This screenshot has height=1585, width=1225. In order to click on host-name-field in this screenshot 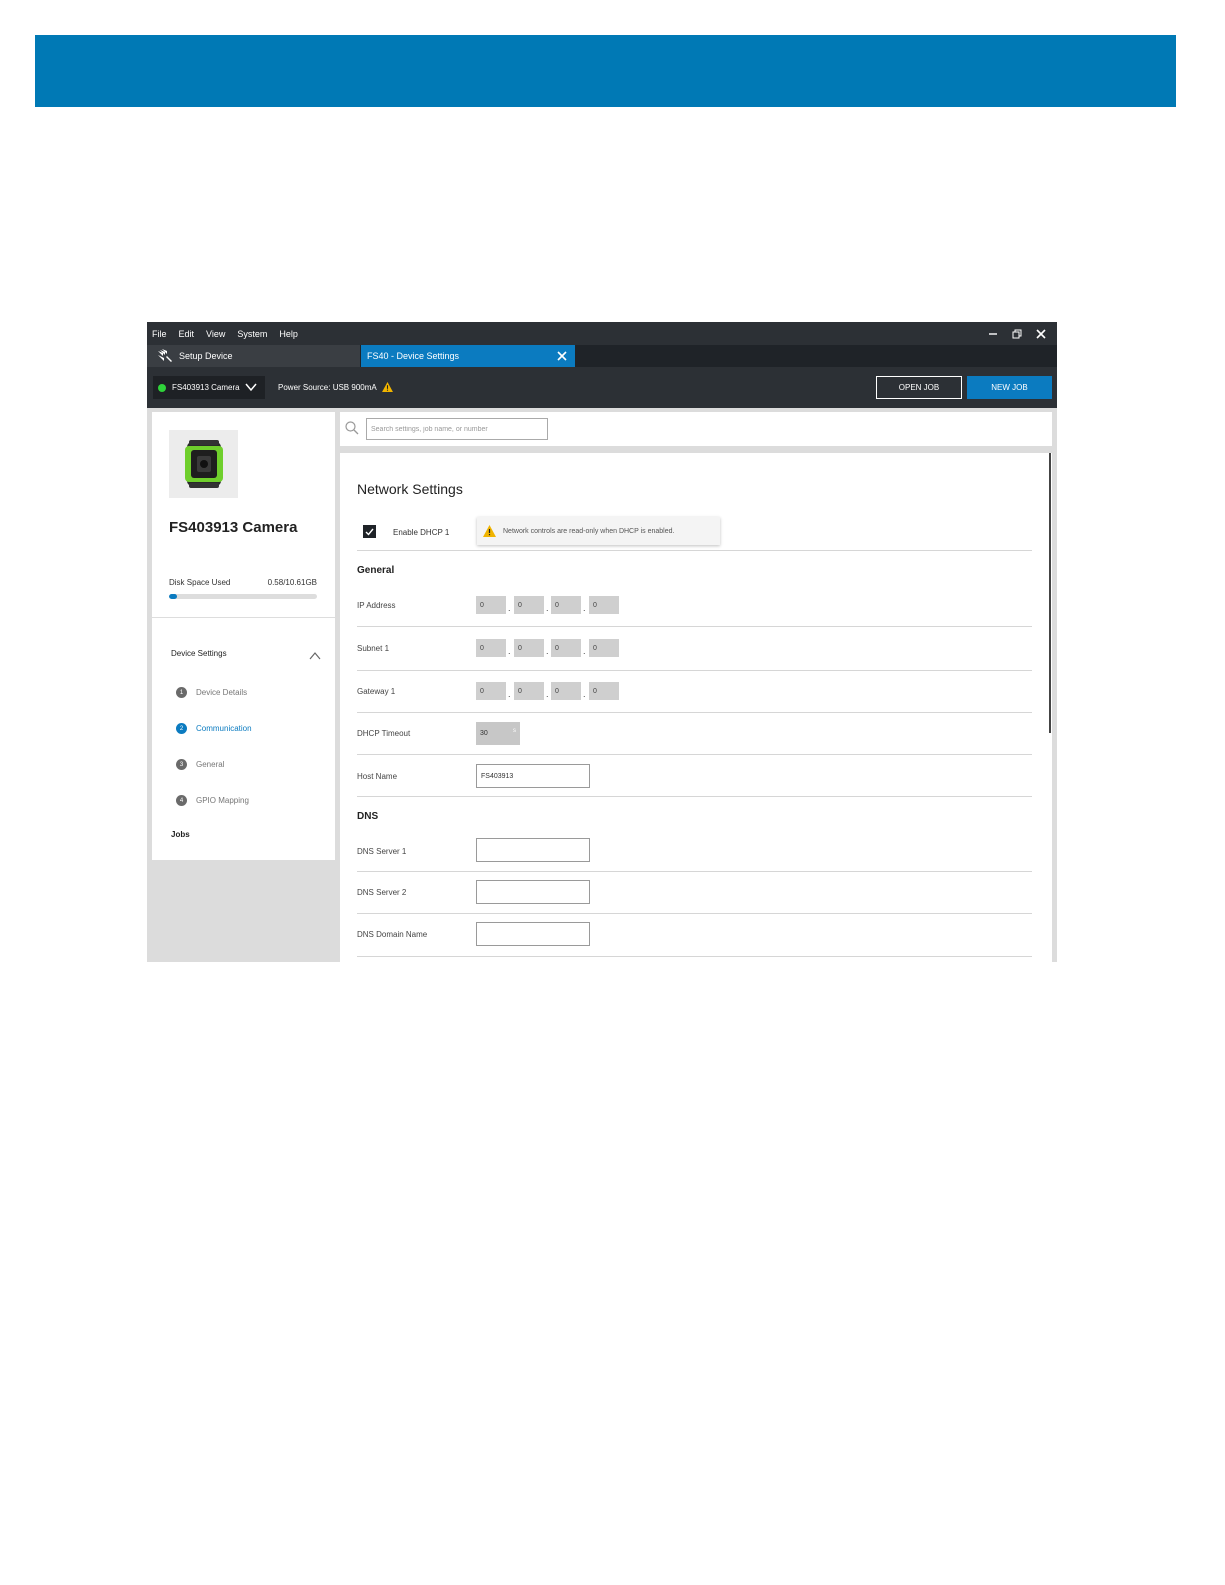, I will do `click(533, 776)`.